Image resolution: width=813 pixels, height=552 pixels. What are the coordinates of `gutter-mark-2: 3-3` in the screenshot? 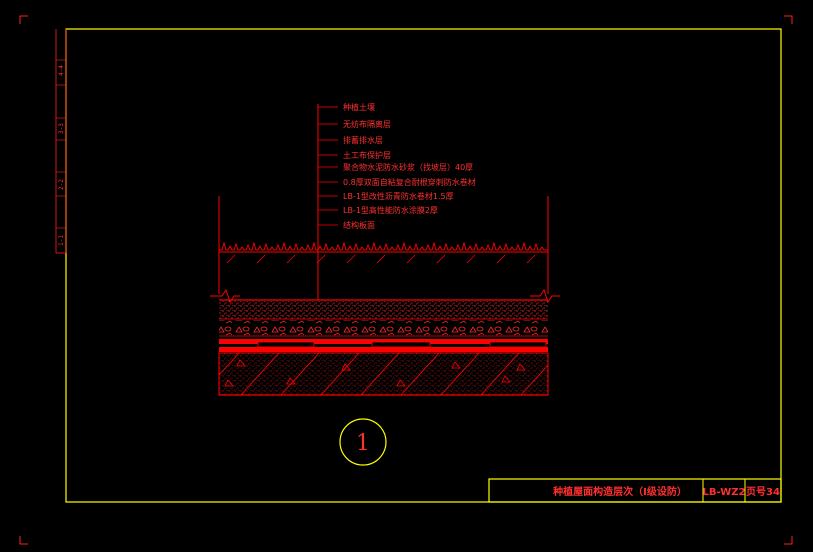 It's located at (61, 128).